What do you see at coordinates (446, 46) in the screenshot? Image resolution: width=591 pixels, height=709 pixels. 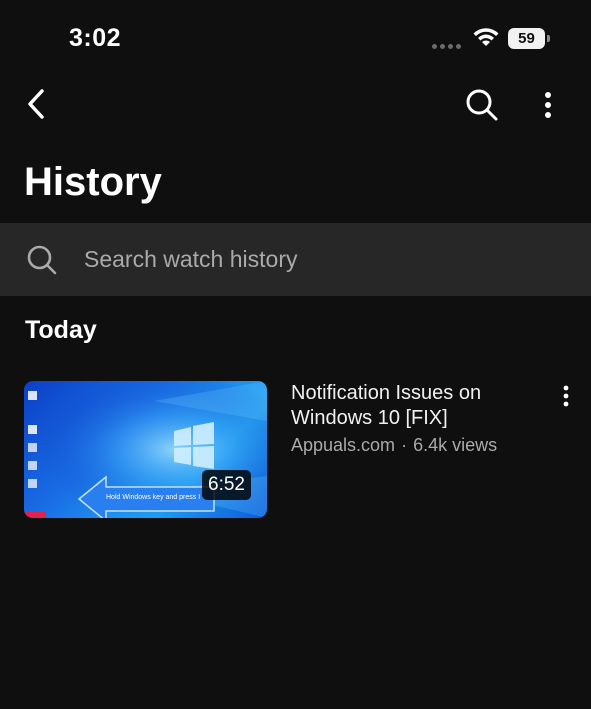 I see `cellular-signal-icon` at bounding box center [446, 46].